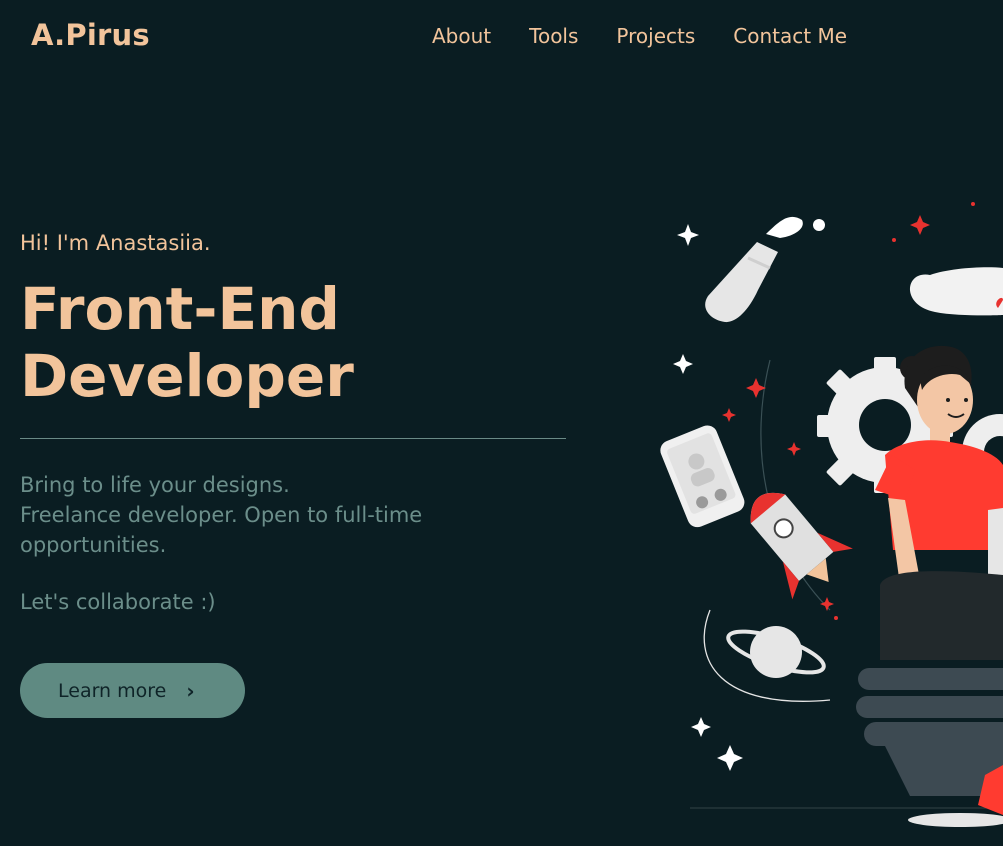  I want to click on planet-icon, so click(776, 652).